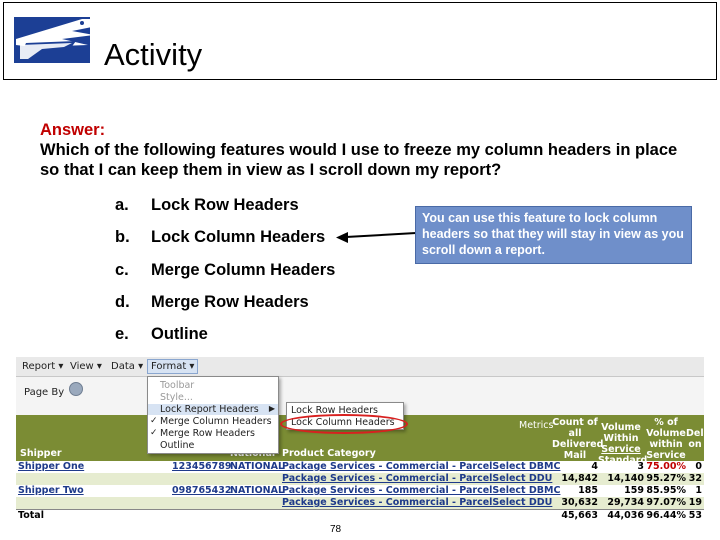 The width and height of the screenshot is (720, 540). Describe the element at coordinates (177, 445) in the screenshot. I see `menu-item-outline: Outline` at that location.